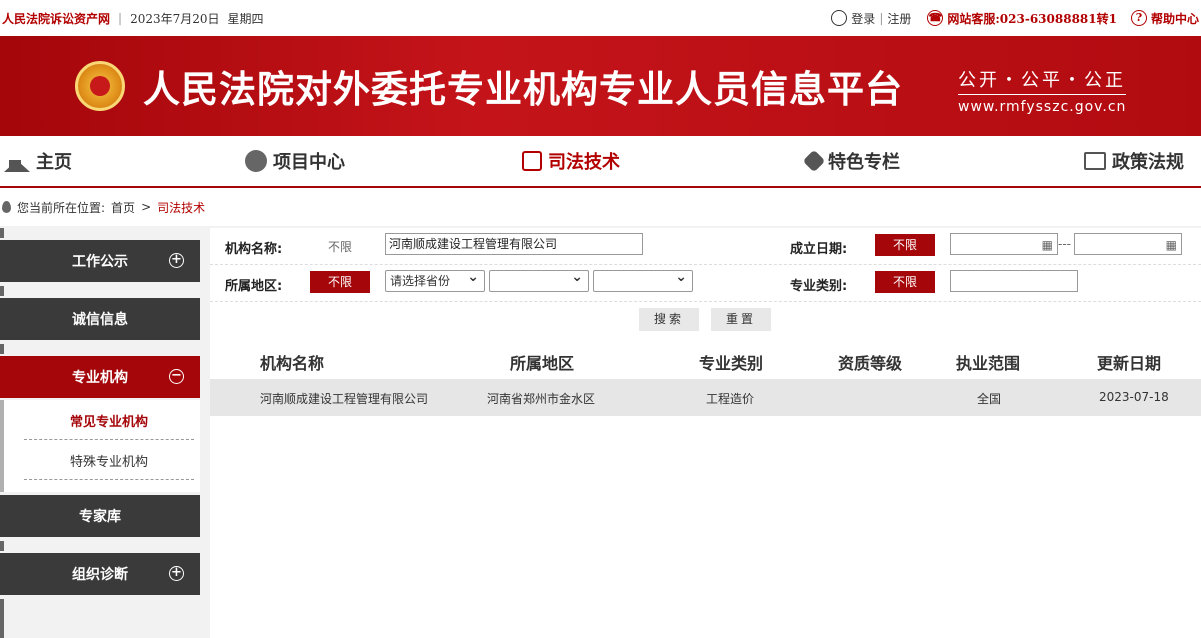  Describe the element at coordinates (340, 246) in the screenshot. I see `org-name-unlimited: 不限` at that location.